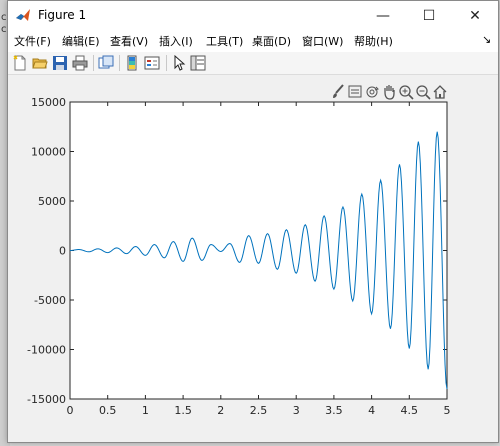  Describe the element at coordinates (224, 41) in the screenshot. I see `menu-tools: 工具(T)` at that location.